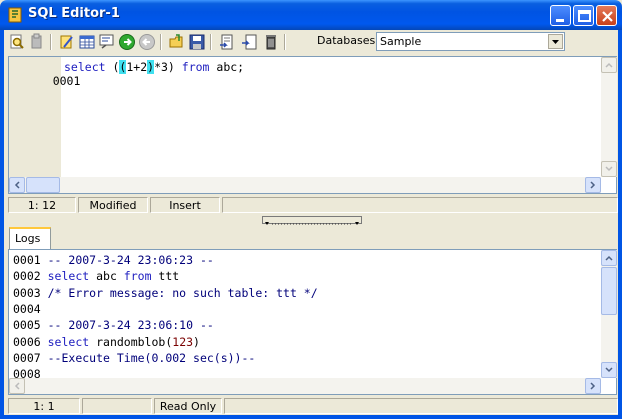 Image resolution: width=622 pixels, height=419 pixels. I want to click on folder-open-icon, so click(176, 41).